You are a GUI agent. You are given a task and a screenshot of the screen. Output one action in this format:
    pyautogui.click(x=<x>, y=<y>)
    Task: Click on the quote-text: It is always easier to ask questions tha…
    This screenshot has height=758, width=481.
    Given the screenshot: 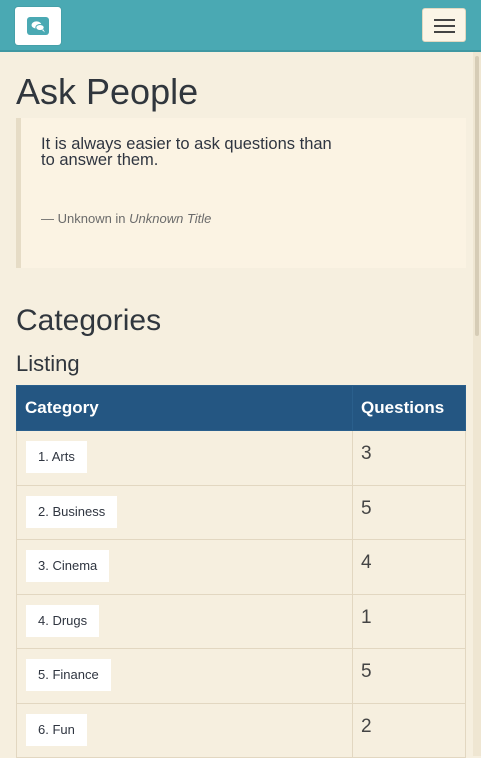 What is the action you would take?
    pyautogui.click(x=186, y=152)
    